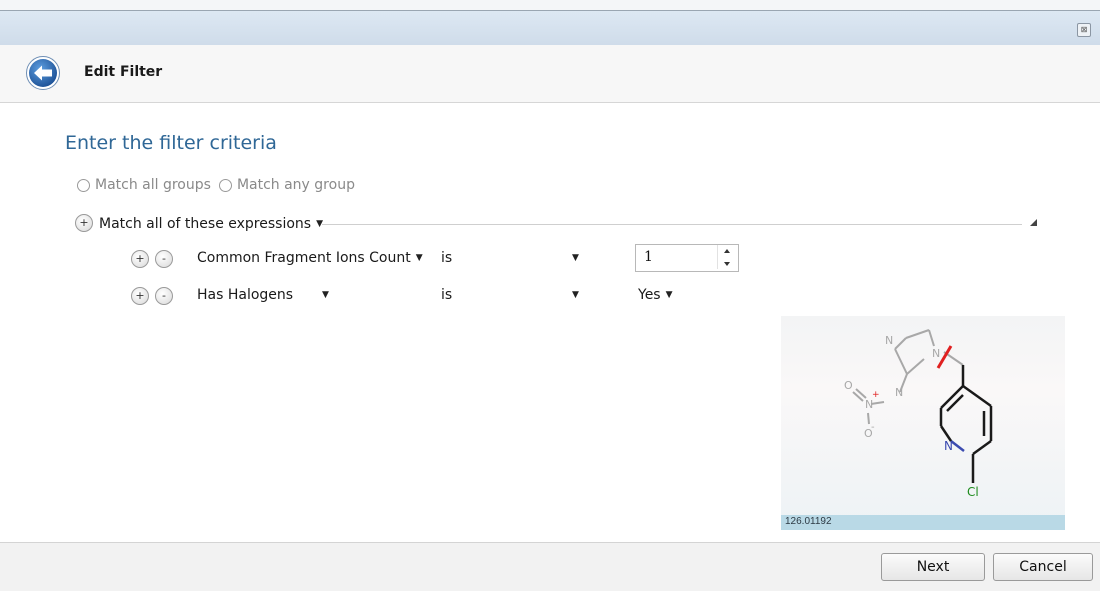 This screenshot has width=1100, height=591. What do you see at coordinates (1043, 567) in the screenshot?
I see `cancel-button: Cancel` at bounding box center [1043, 567].